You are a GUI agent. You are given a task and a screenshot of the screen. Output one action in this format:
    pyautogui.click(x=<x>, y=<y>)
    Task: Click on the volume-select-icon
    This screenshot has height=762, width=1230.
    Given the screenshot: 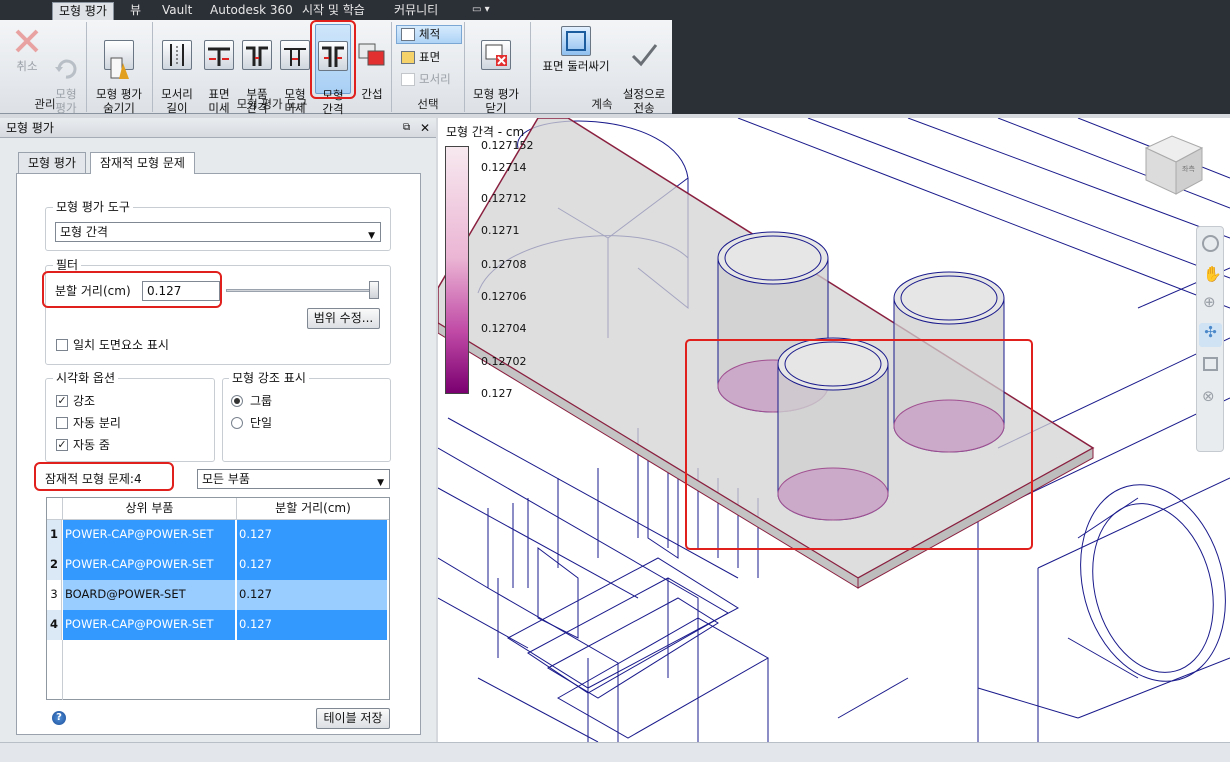 What is the action you would take?
    pyautogui.click(x=408, y=34)
    